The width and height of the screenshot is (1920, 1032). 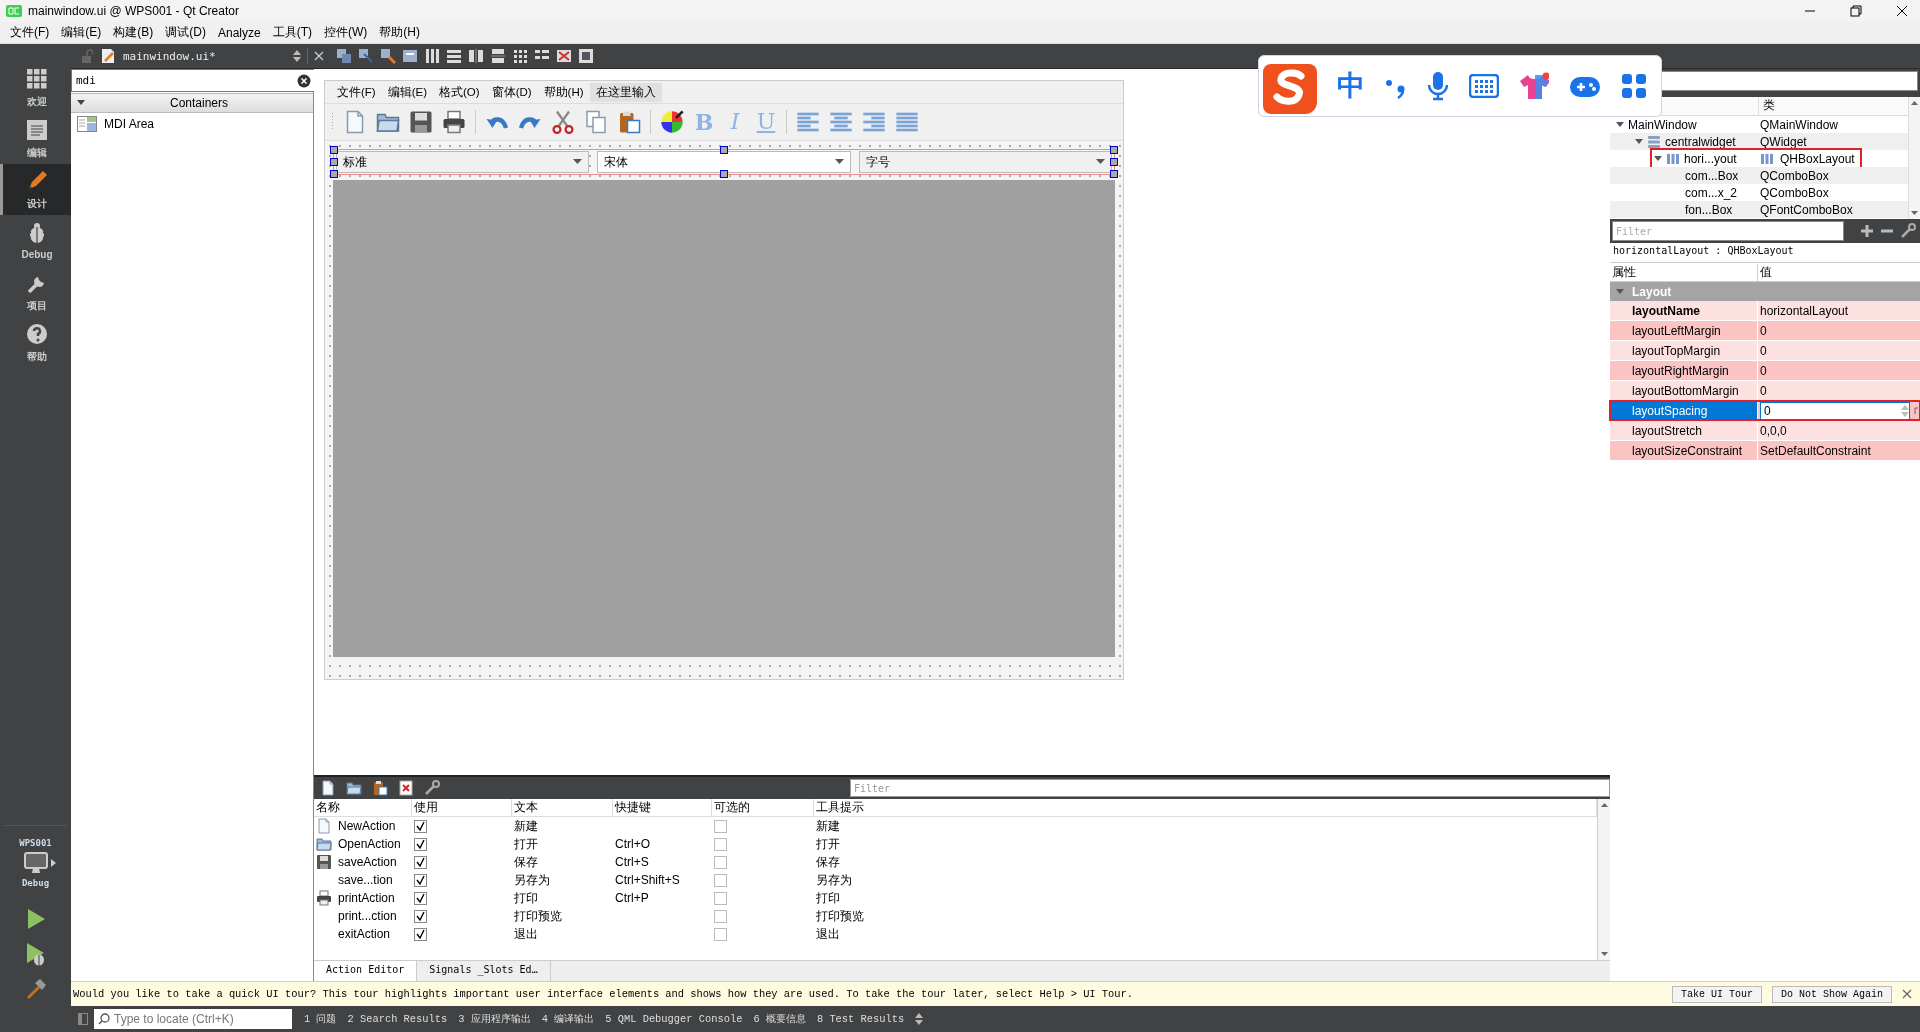 I want to click on save-icon, so click(x=421, y=122).